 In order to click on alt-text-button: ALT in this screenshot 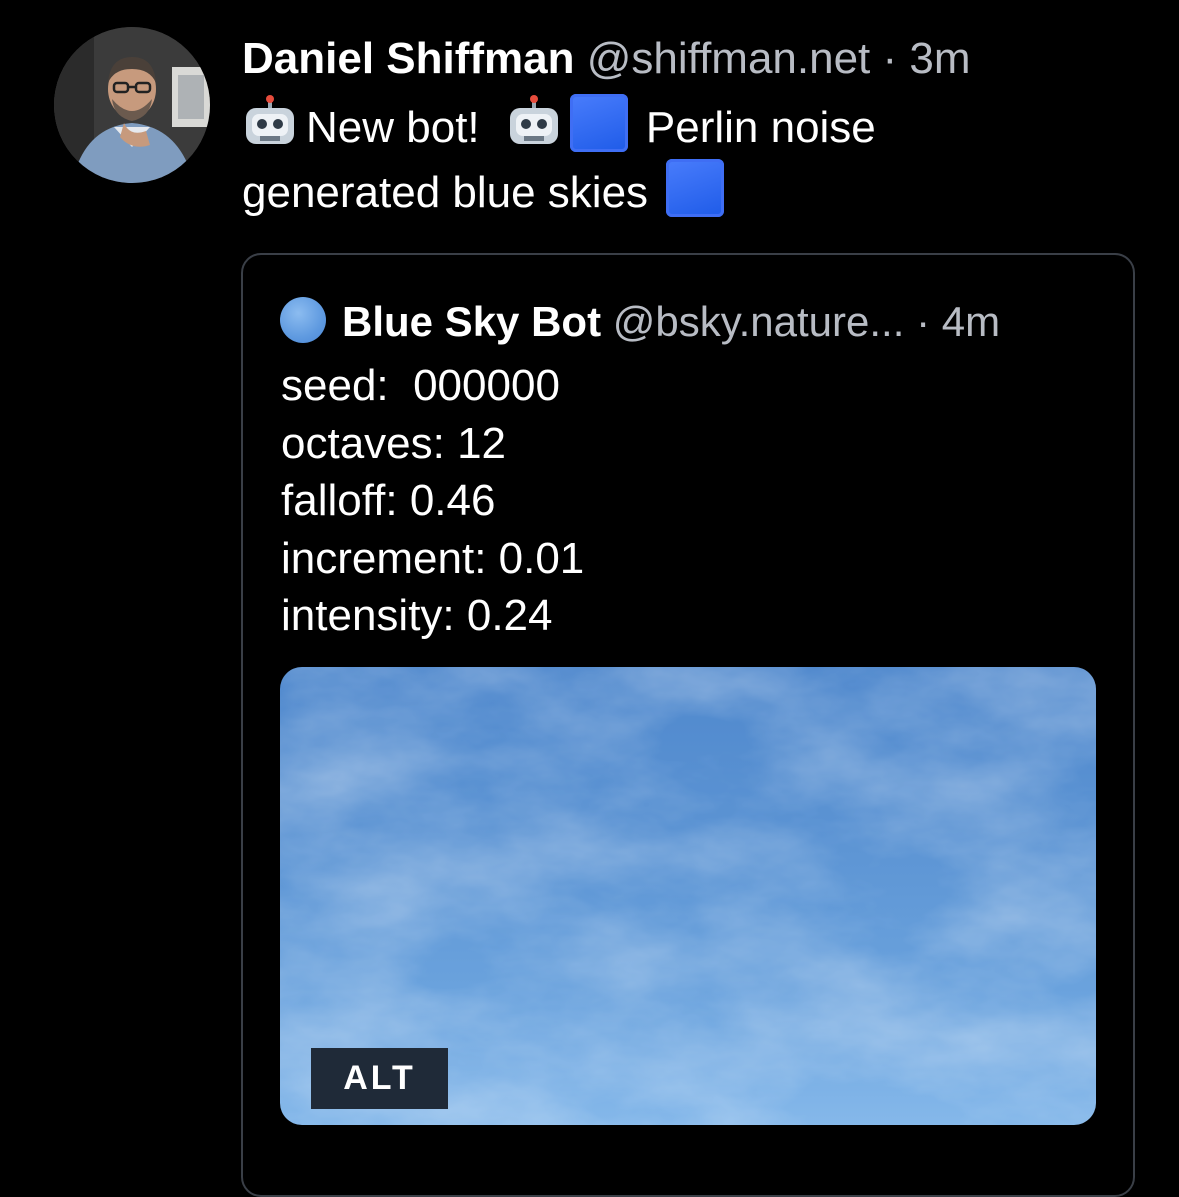, I will do `click(379, 1078)`.